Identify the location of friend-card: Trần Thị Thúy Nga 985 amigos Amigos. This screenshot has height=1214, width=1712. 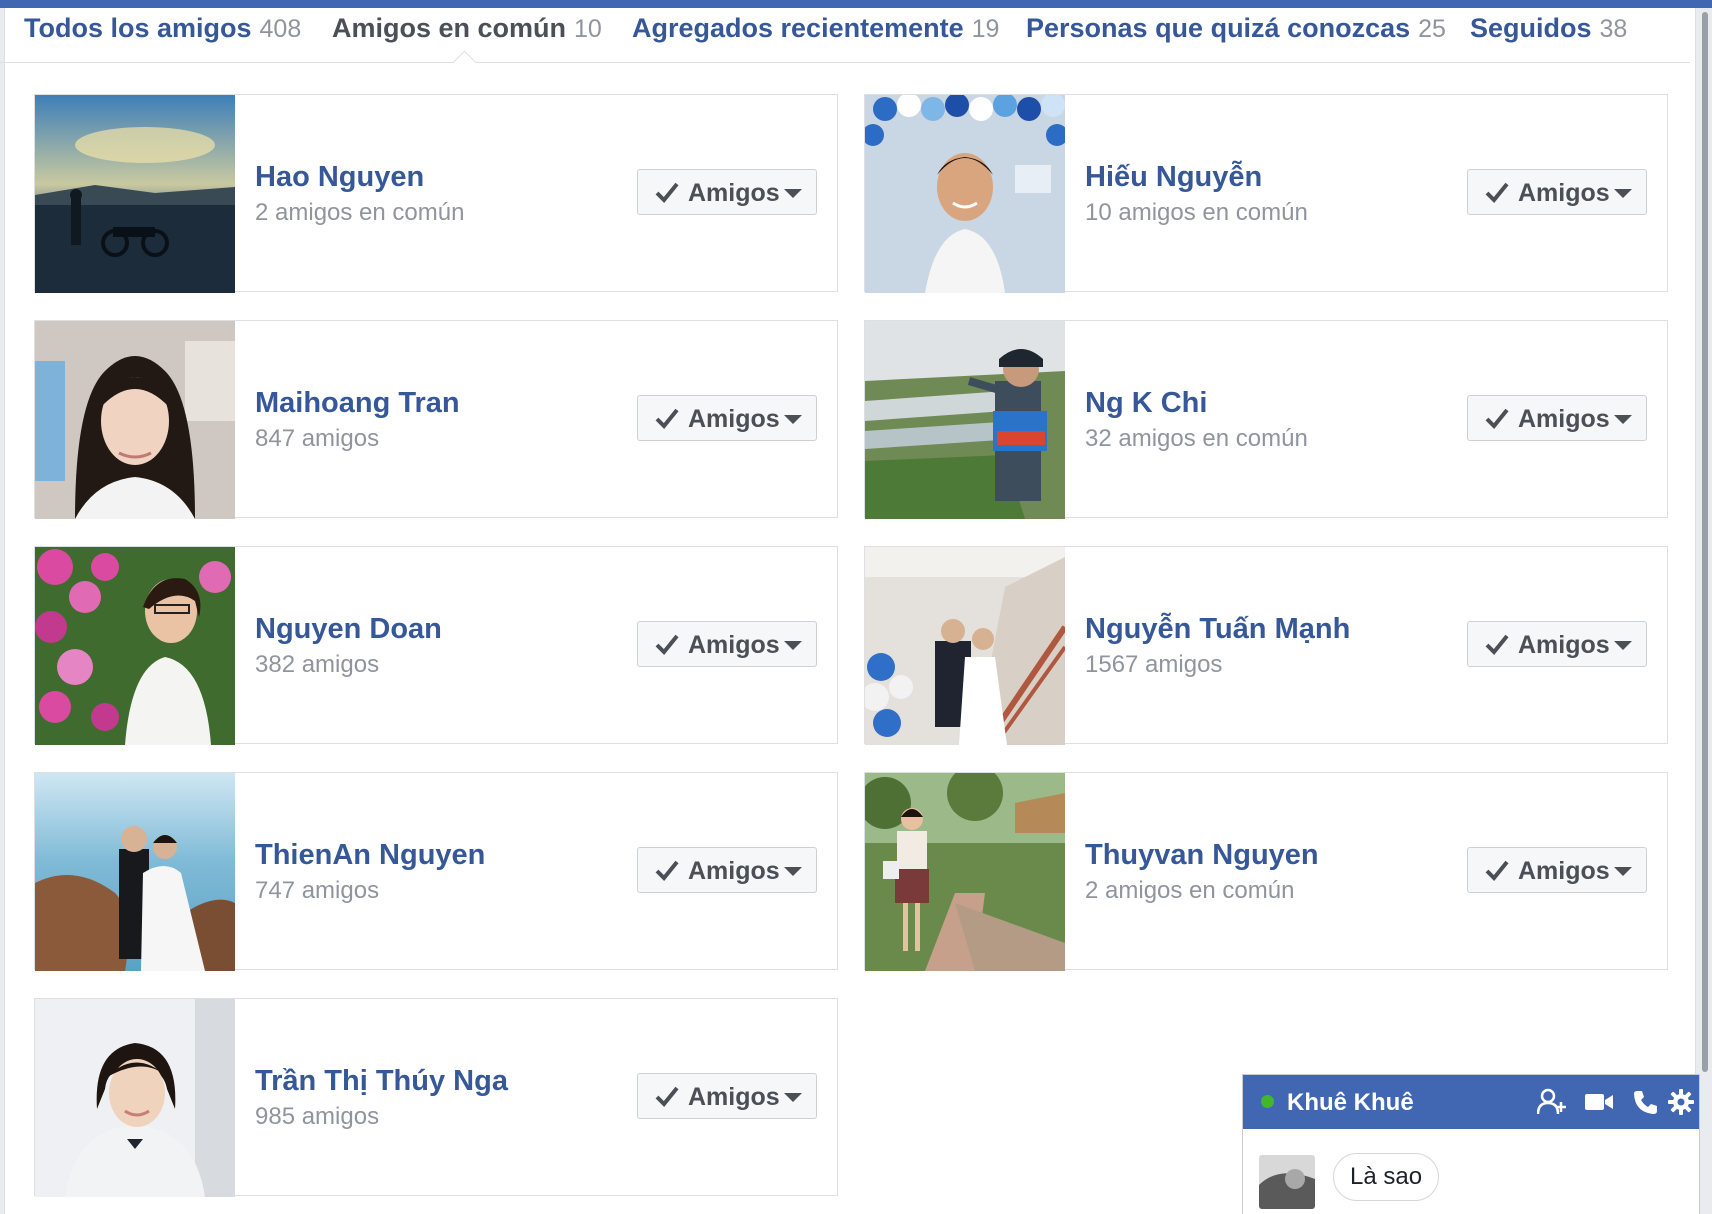
(436, 1097).